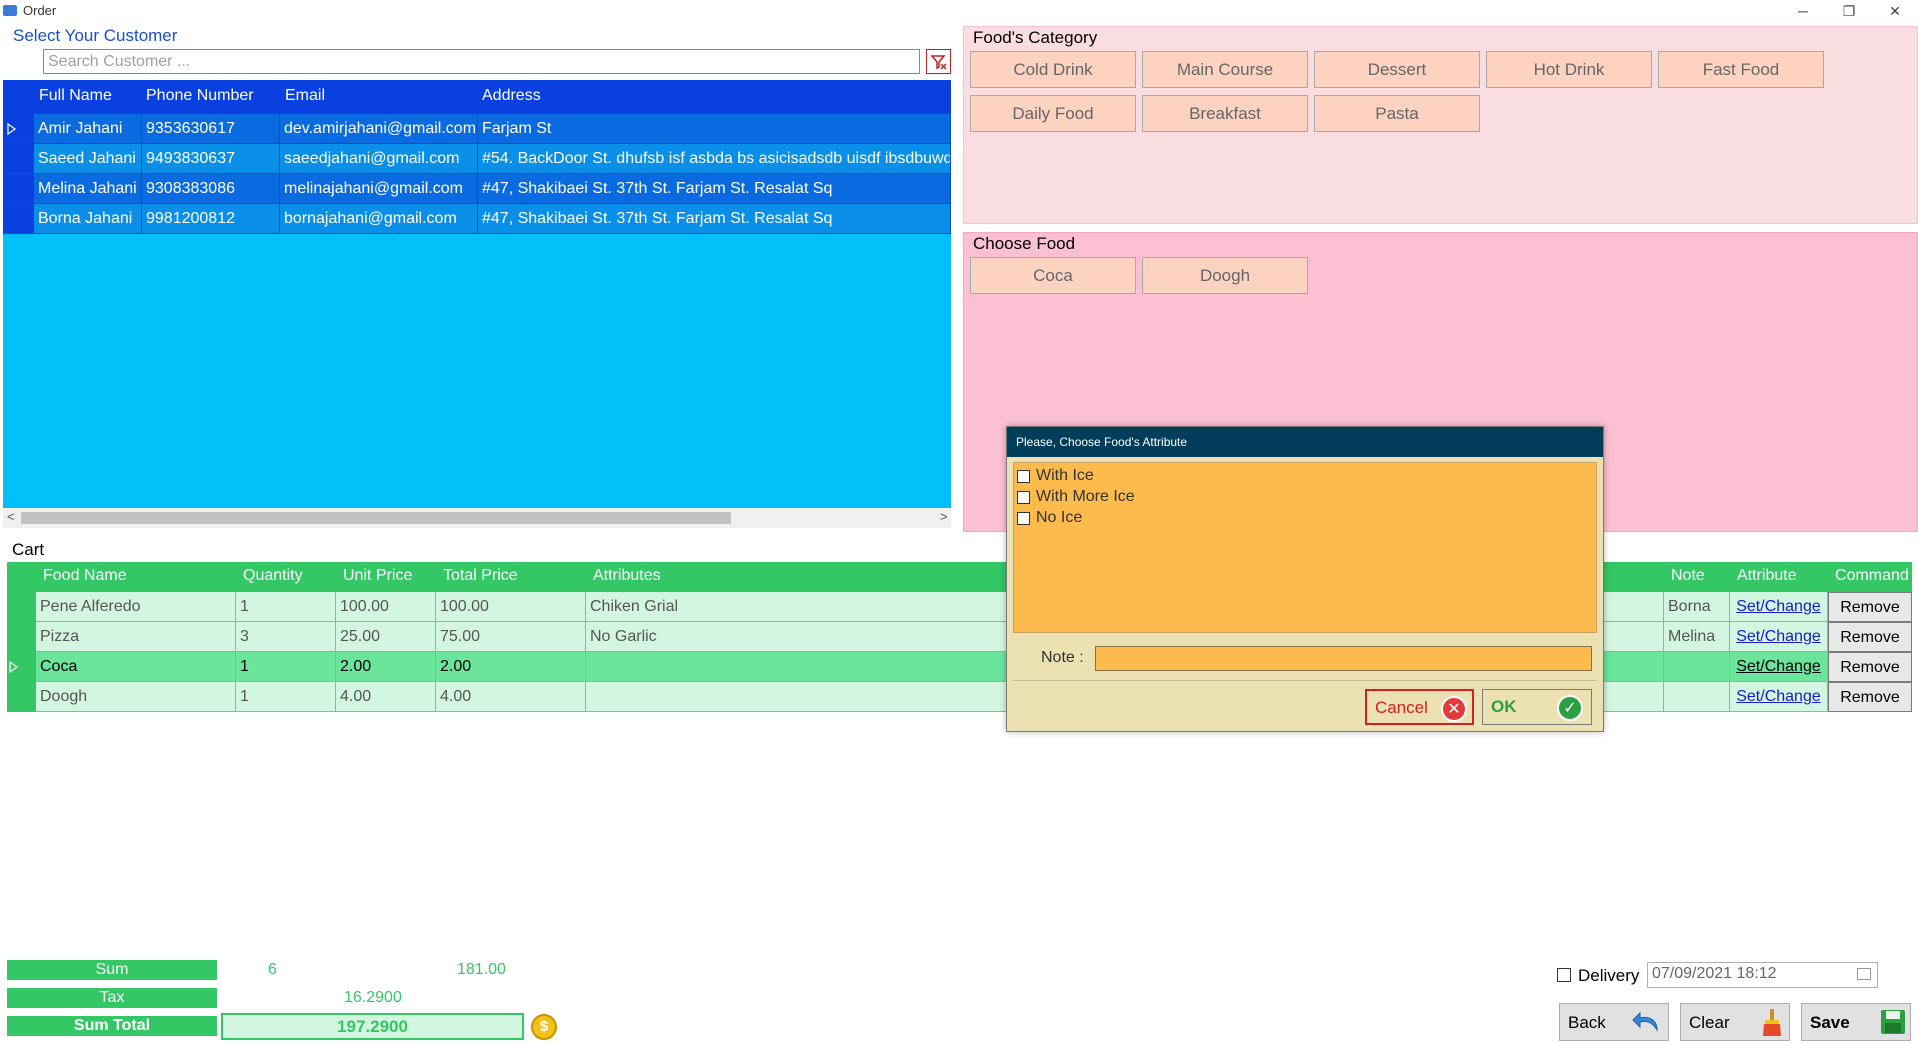 Image resolution: width=1918 pixels, height=1045 pixels. I want to click on maximize-button: ❐, so click(1849, 11).